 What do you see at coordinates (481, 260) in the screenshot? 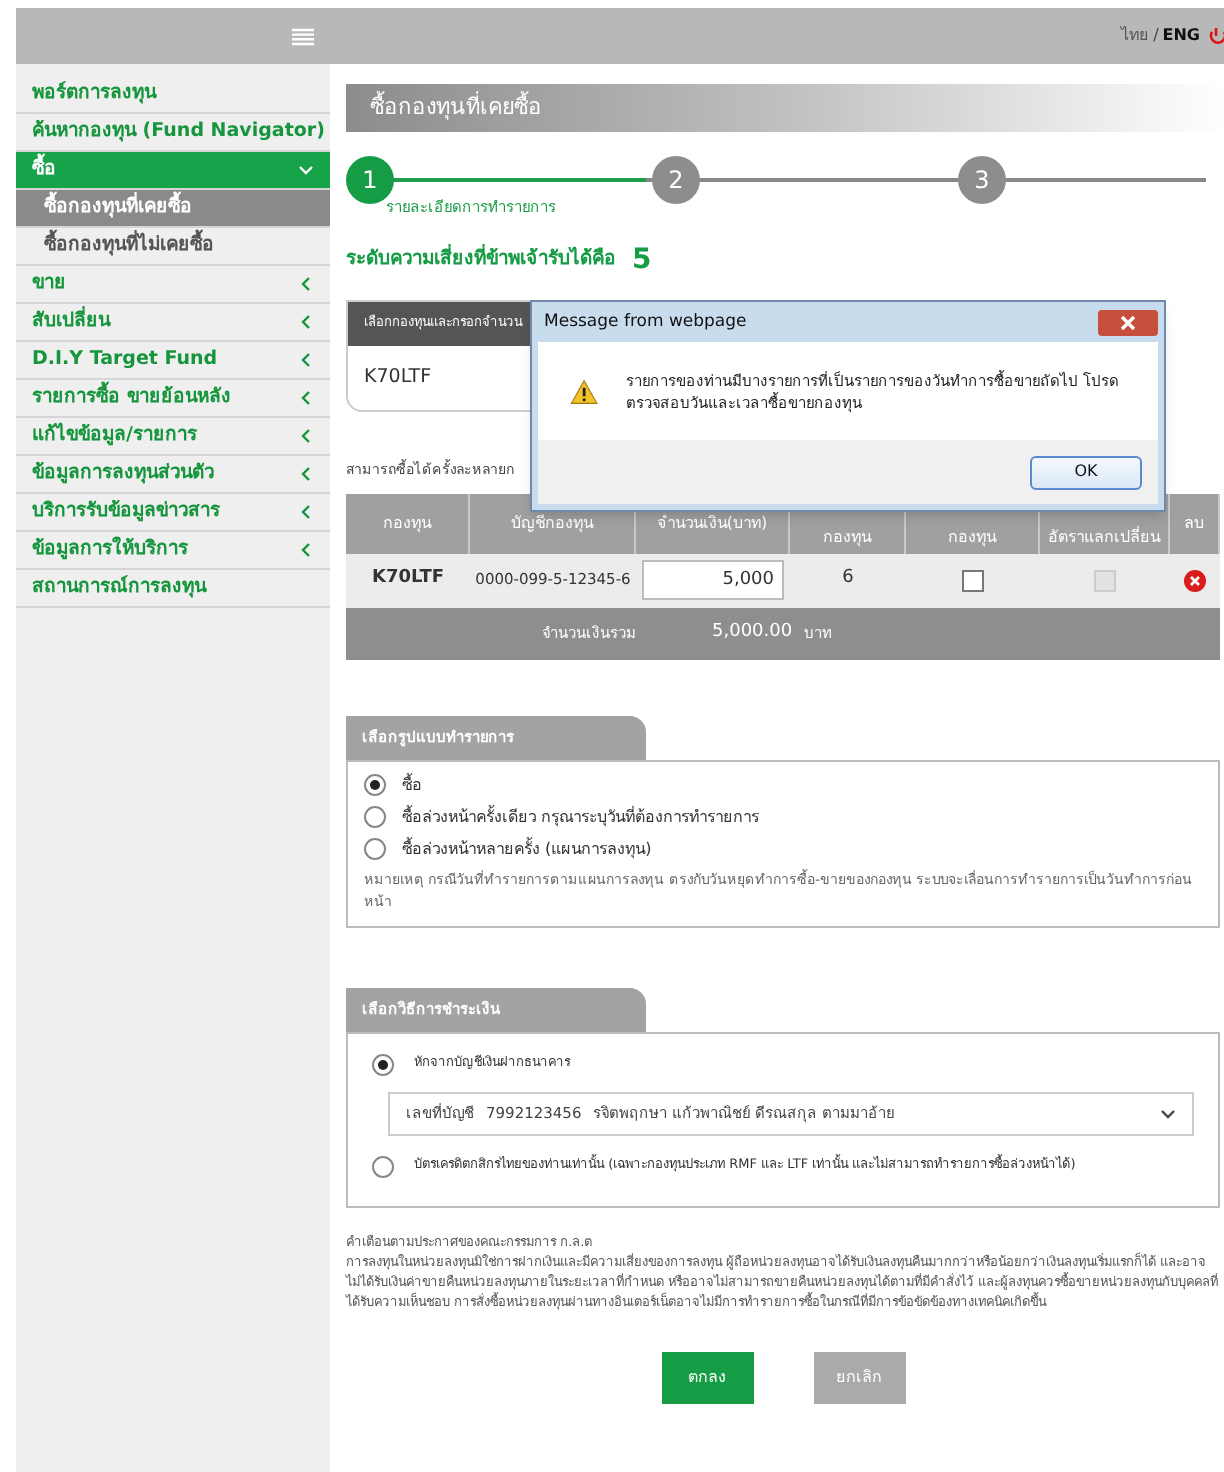
I see `risk-label: ระดับความเสี่ยงที่ข้าพเจ้ารับได้คือ` at bounding box center [481, 260].